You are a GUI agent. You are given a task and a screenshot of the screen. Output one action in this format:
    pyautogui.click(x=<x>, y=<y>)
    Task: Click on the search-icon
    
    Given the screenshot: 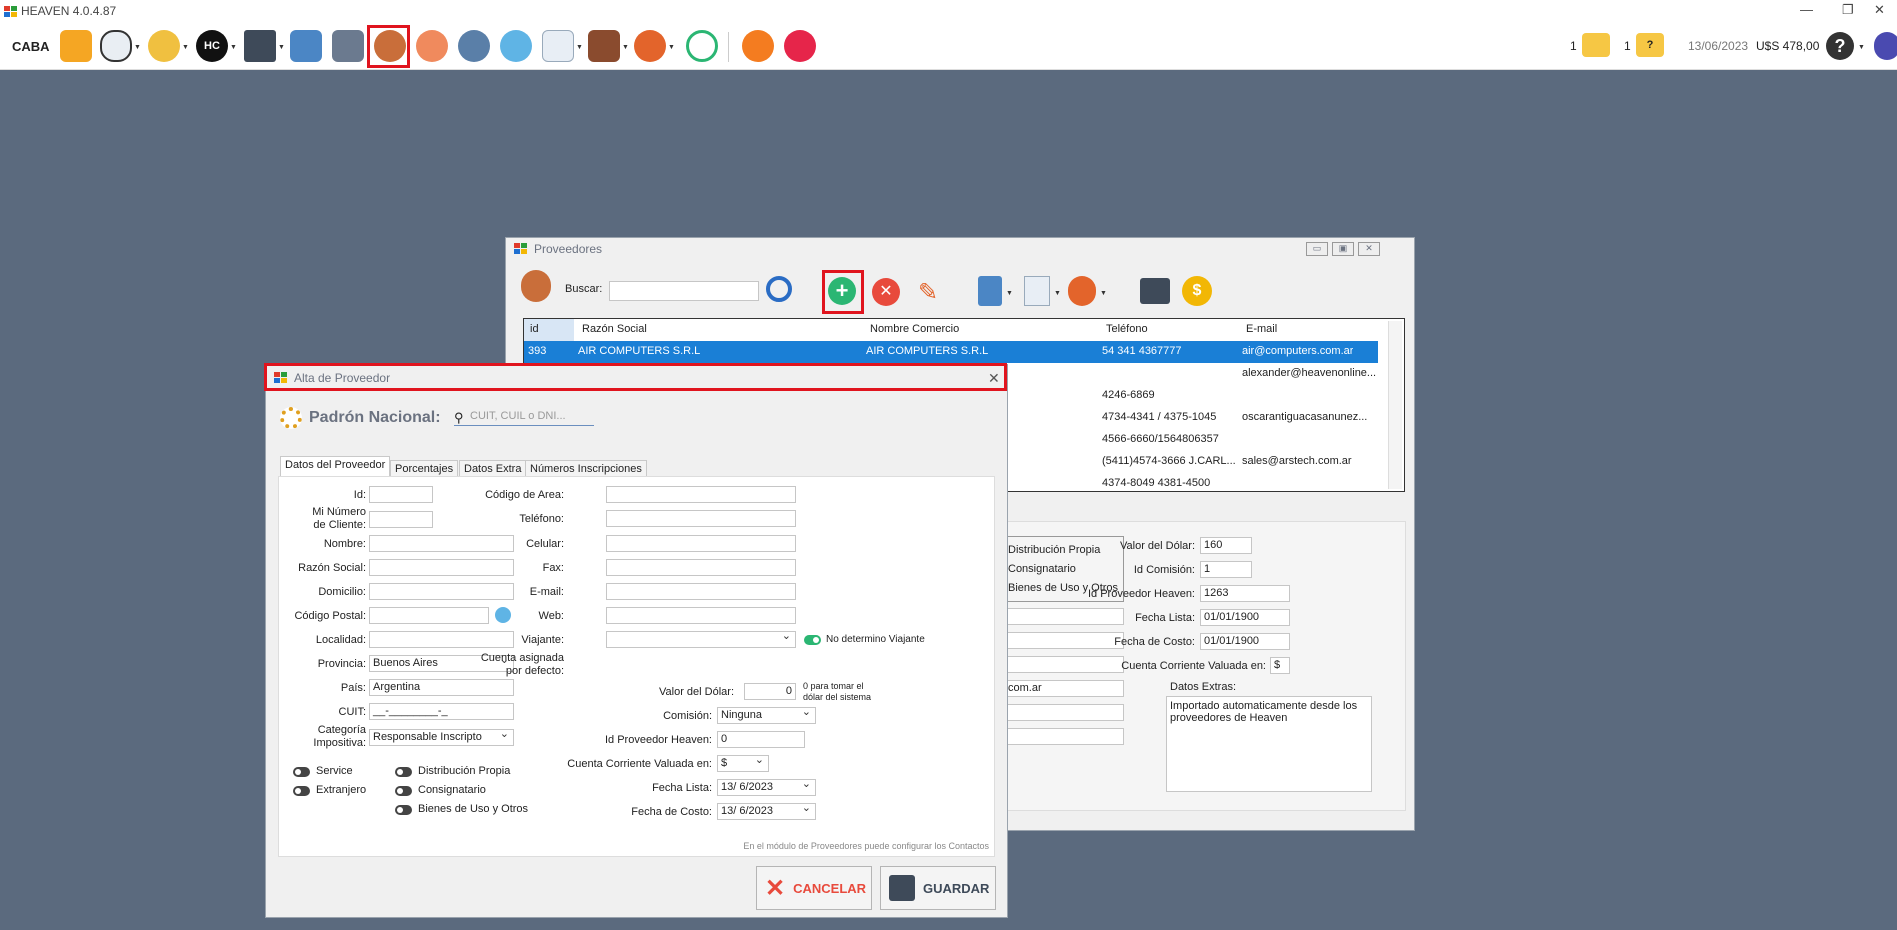 What is the action you would take?
    pyautogui.click(x=779, y=289)
    